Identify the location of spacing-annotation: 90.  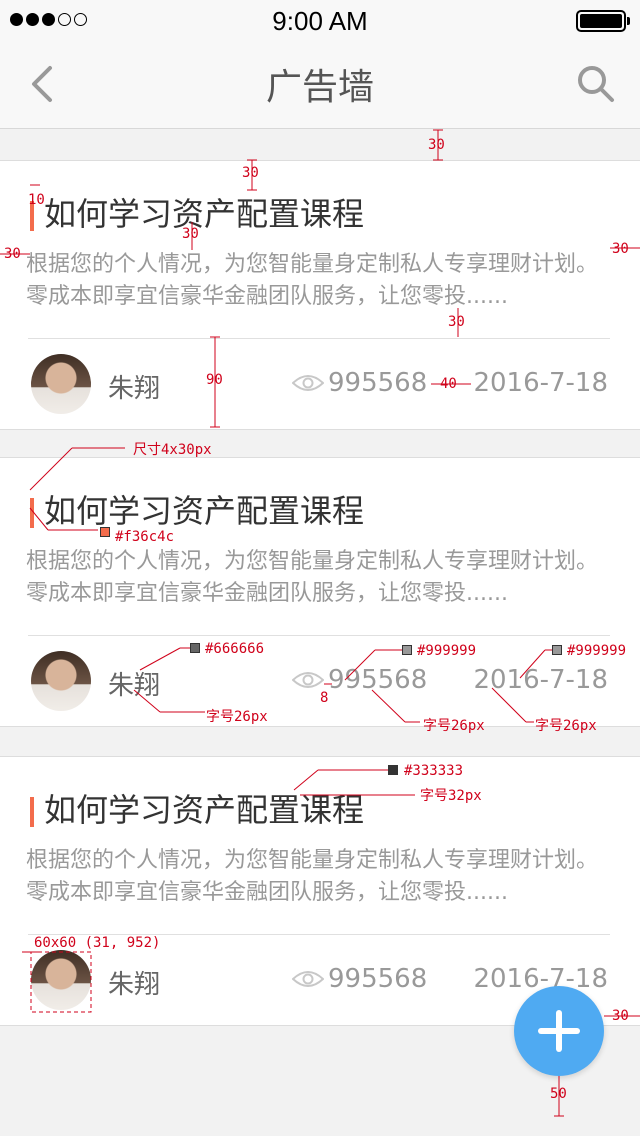
(214, 380).